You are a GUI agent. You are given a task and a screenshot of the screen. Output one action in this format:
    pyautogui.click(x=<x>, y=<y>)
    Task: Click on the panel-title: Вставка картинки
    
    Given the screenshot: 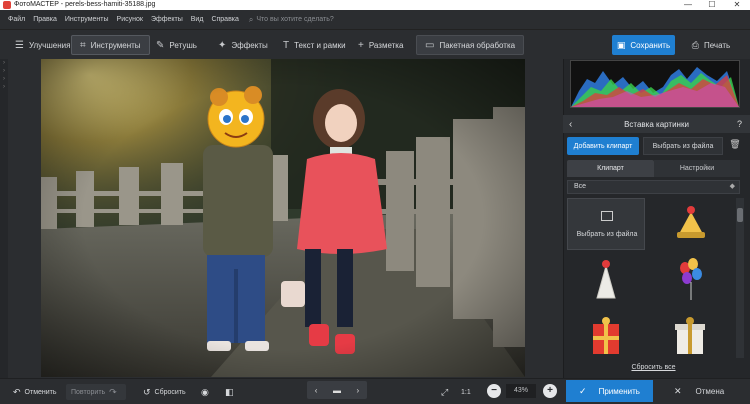 What is the action you would take?
    pyautogui.click(x=656, y=124)
    